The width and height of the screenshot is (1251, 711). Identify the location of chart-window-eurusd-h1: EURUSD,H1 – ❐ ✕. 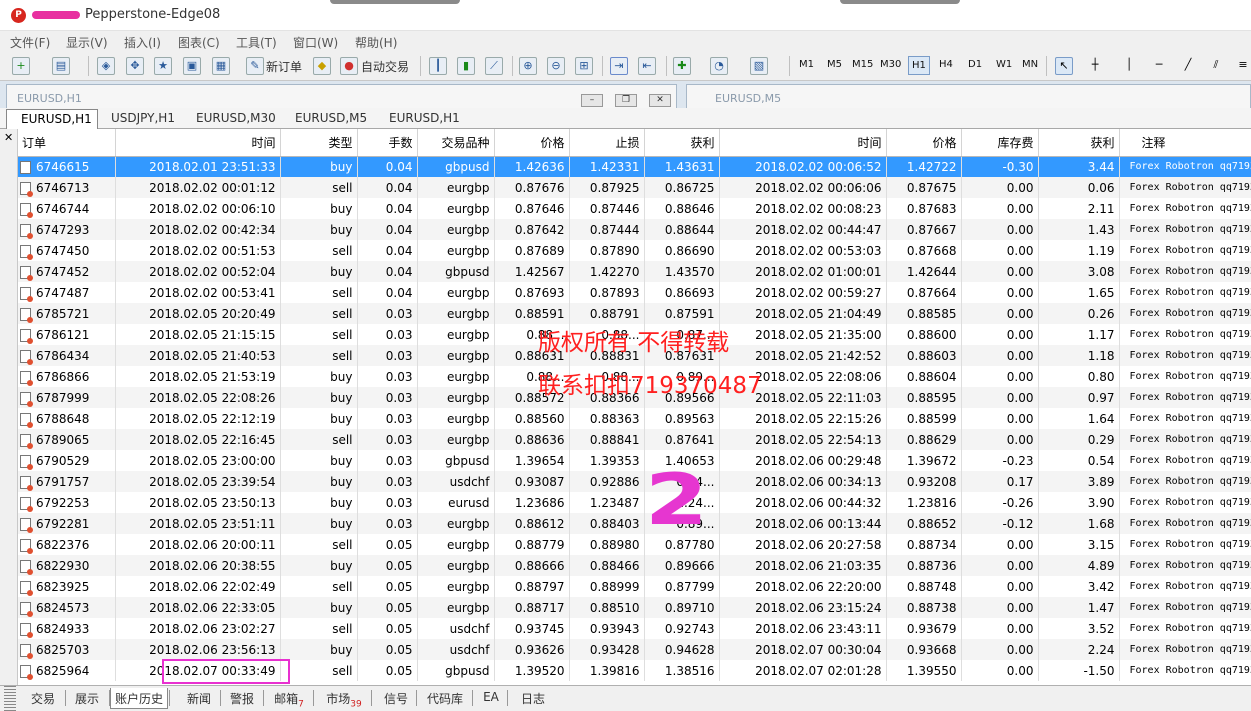
(341, 96).